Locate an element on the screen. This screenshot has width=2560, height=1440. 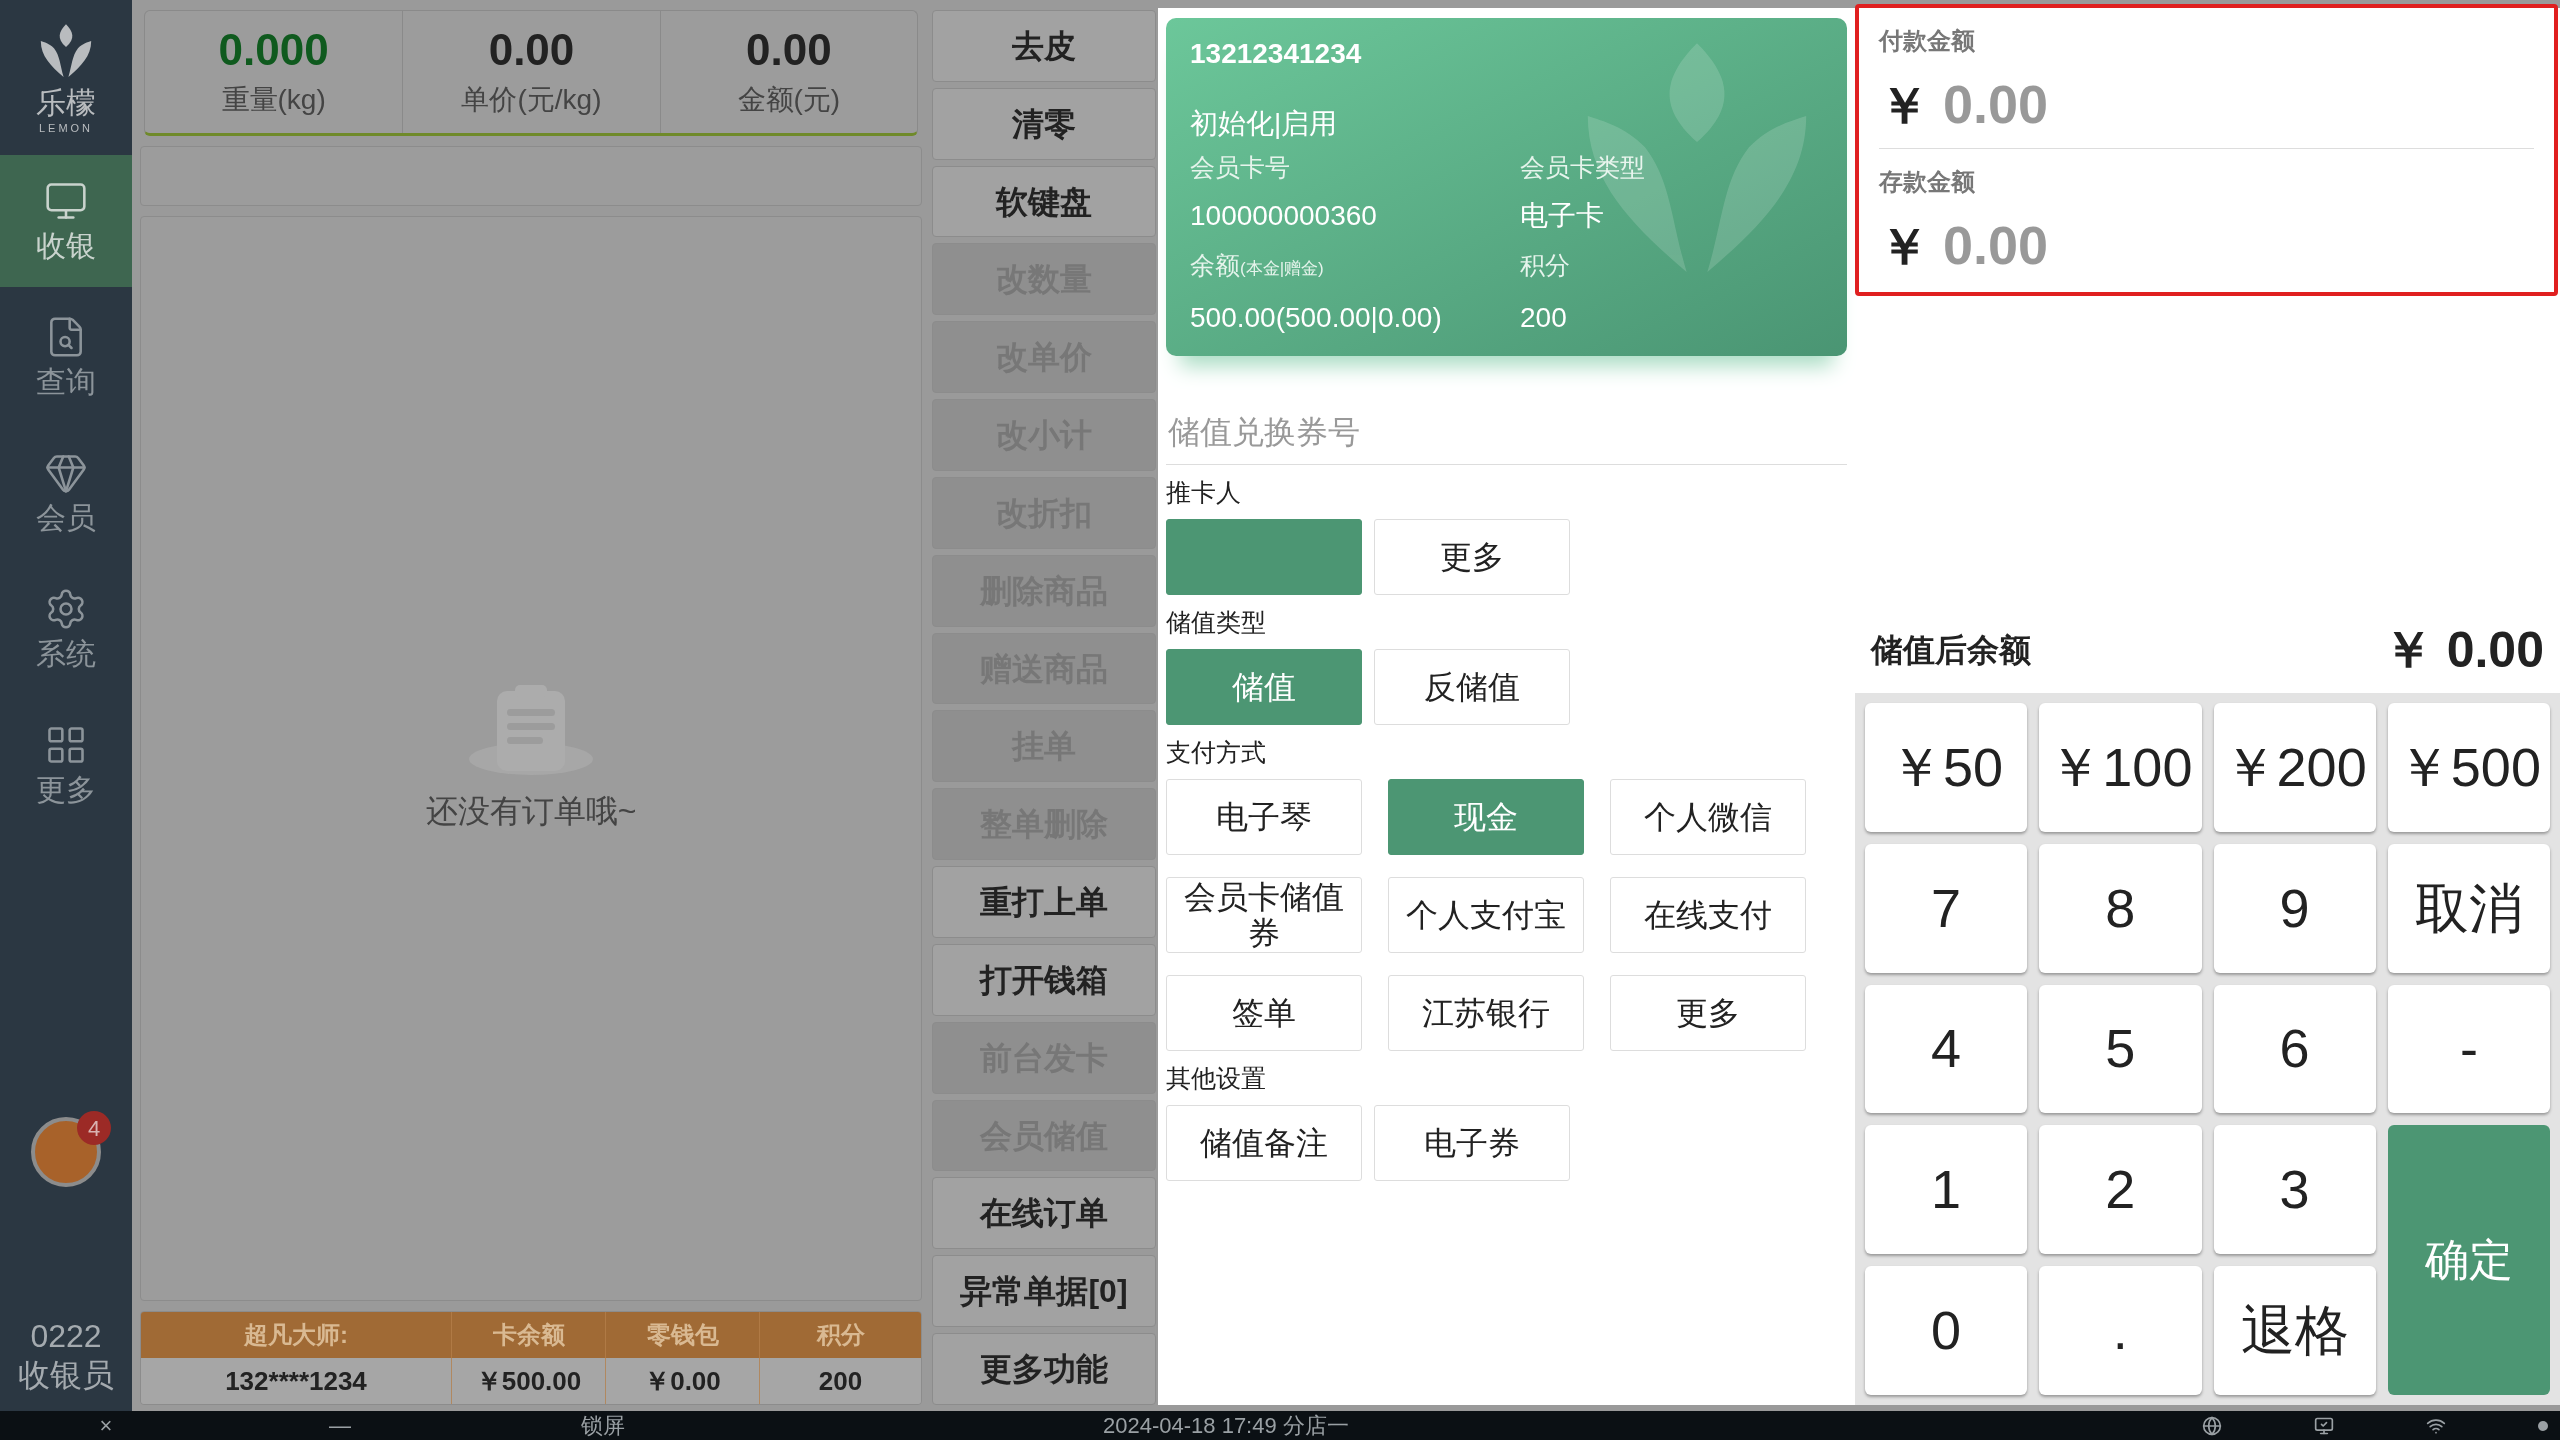
table-header: 超凡大师: is located at coordinates (296, 1335).